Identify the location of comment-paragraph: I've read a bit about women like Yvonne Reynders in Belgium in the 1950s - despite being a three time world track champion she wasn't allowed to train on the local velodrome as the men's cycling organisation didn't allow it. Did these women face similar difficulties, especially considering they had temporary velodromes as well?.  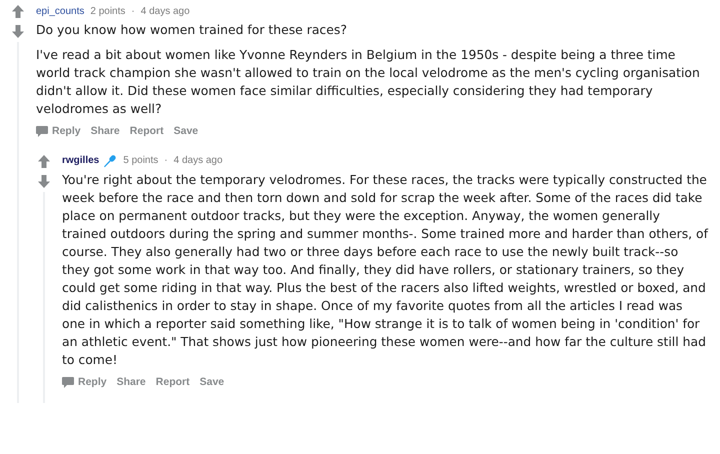
(368, 82).